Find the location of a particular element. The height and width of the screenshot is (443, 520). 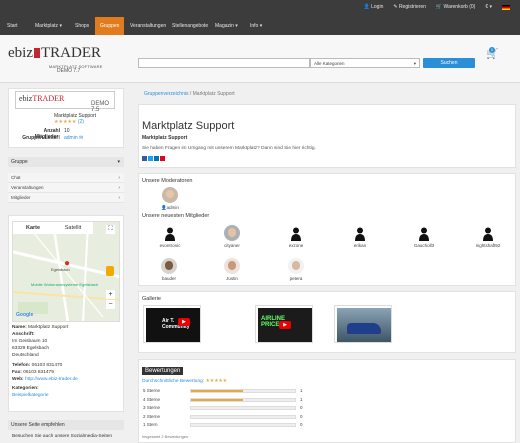

login-link: 👤 Login is located at coordinates (373, 7).